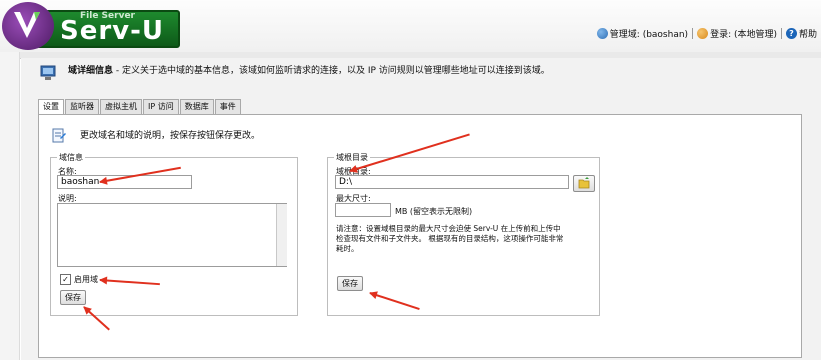 Image resolution: width=821 pixels, height=360 pixels. I want to click on tab-events: 事件, so click(227, 106).